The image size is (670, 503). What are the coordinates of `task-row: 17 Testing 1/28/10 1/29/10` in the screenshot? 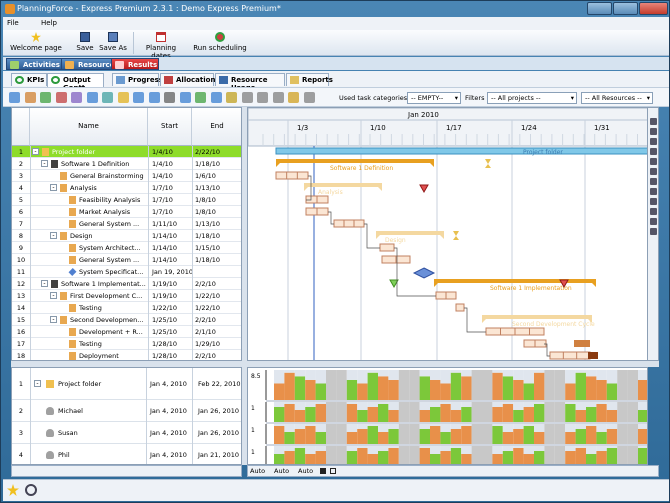 It's located at (126, 344).